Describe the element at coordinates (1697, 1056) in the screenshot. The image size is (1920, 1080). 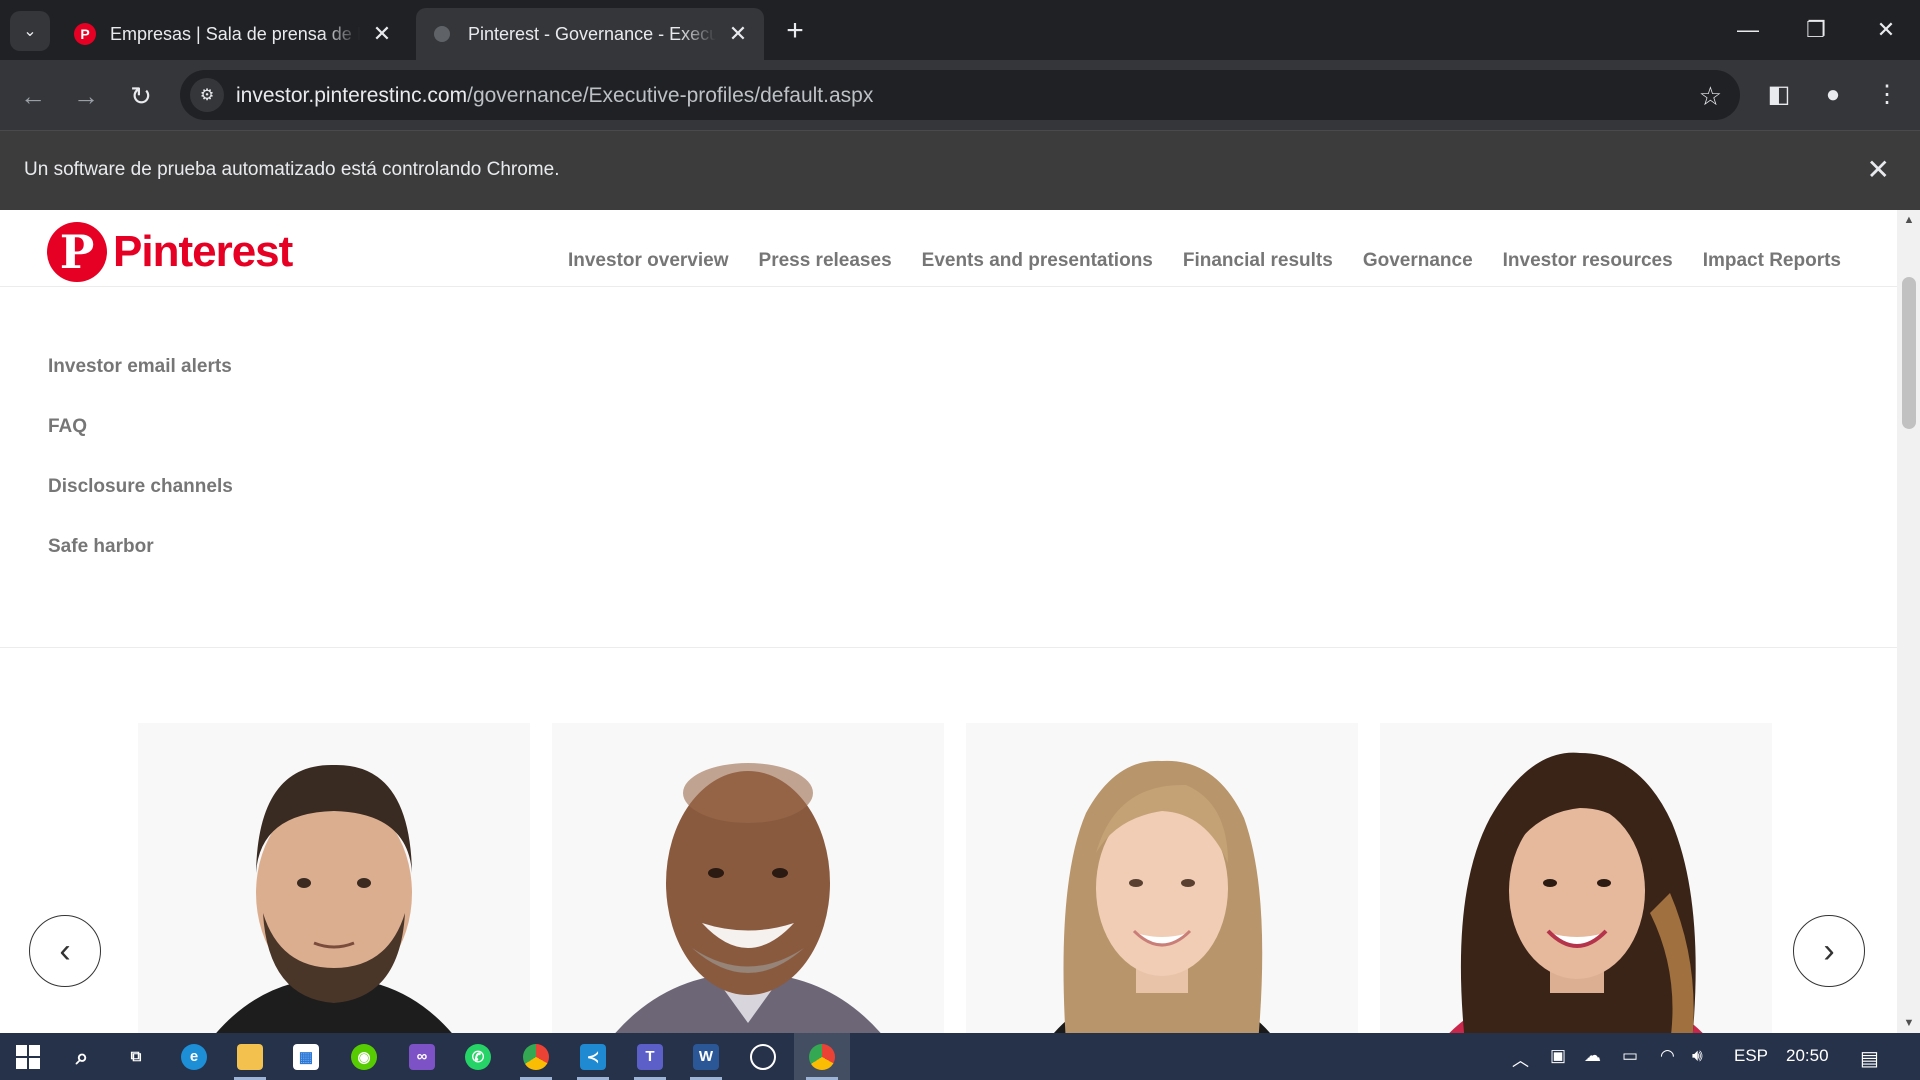
I see `volume-icon: 🔊︎` at that location.